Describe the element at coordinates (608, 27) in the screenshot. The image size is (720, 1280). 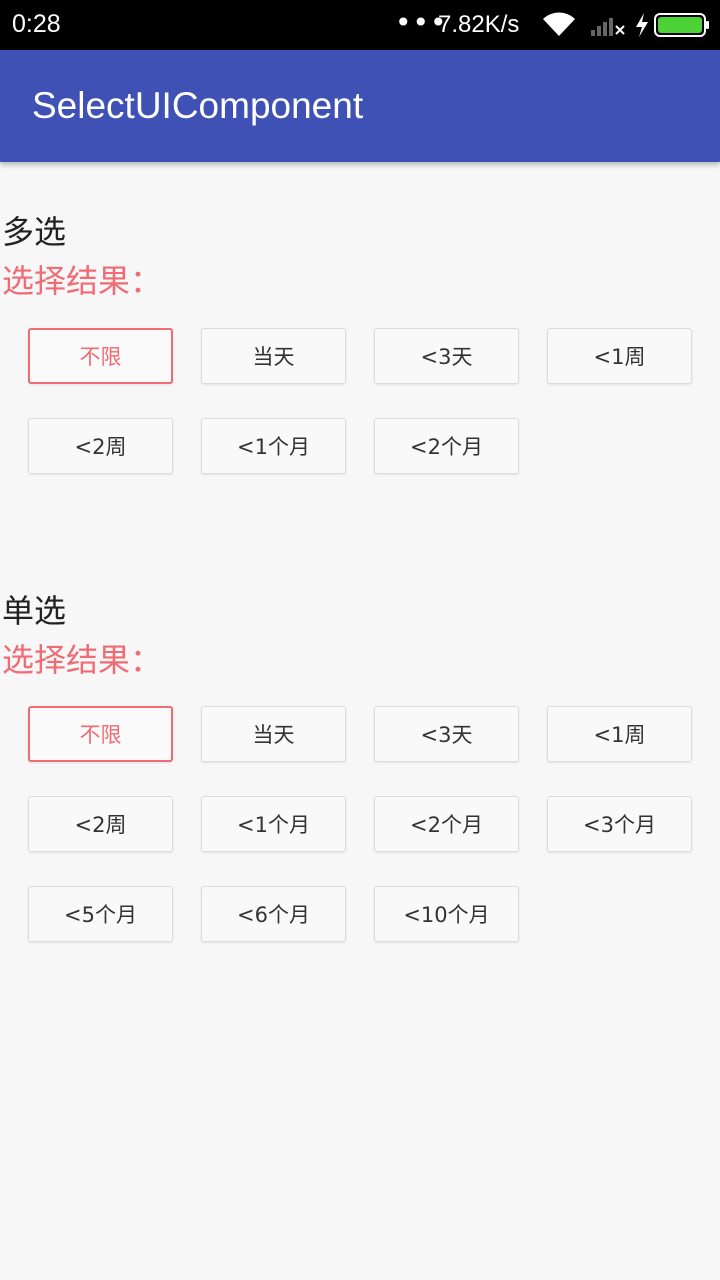
I see `signal-icon` at that location.